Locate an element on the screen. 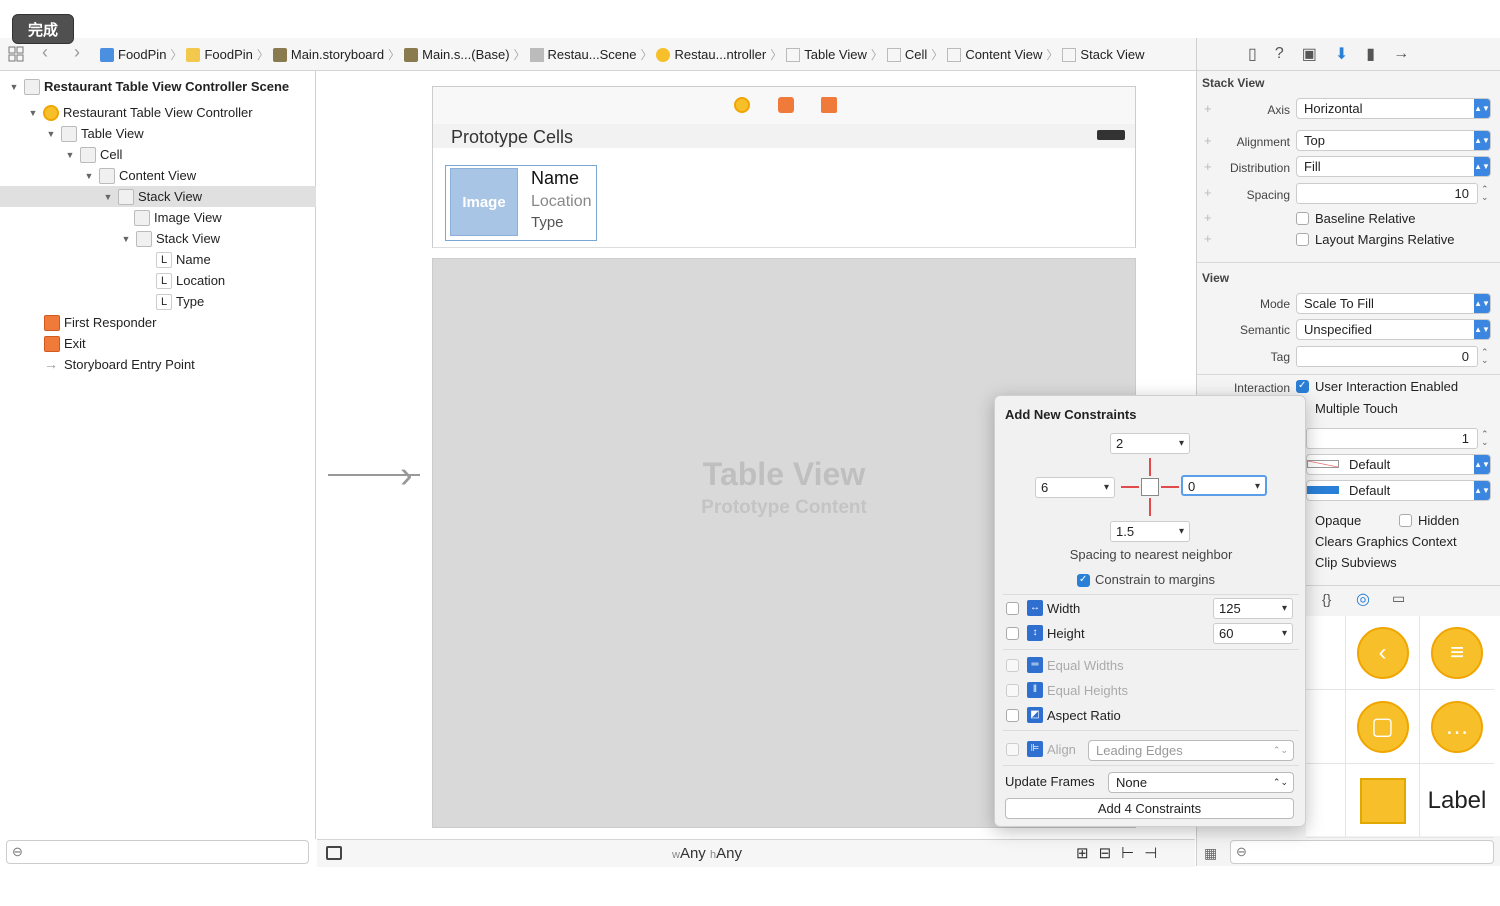 Image resolution: width=1500 pixels, height=906 pixels. trailing-constraint-strut is located at coordinates (1170, 487).